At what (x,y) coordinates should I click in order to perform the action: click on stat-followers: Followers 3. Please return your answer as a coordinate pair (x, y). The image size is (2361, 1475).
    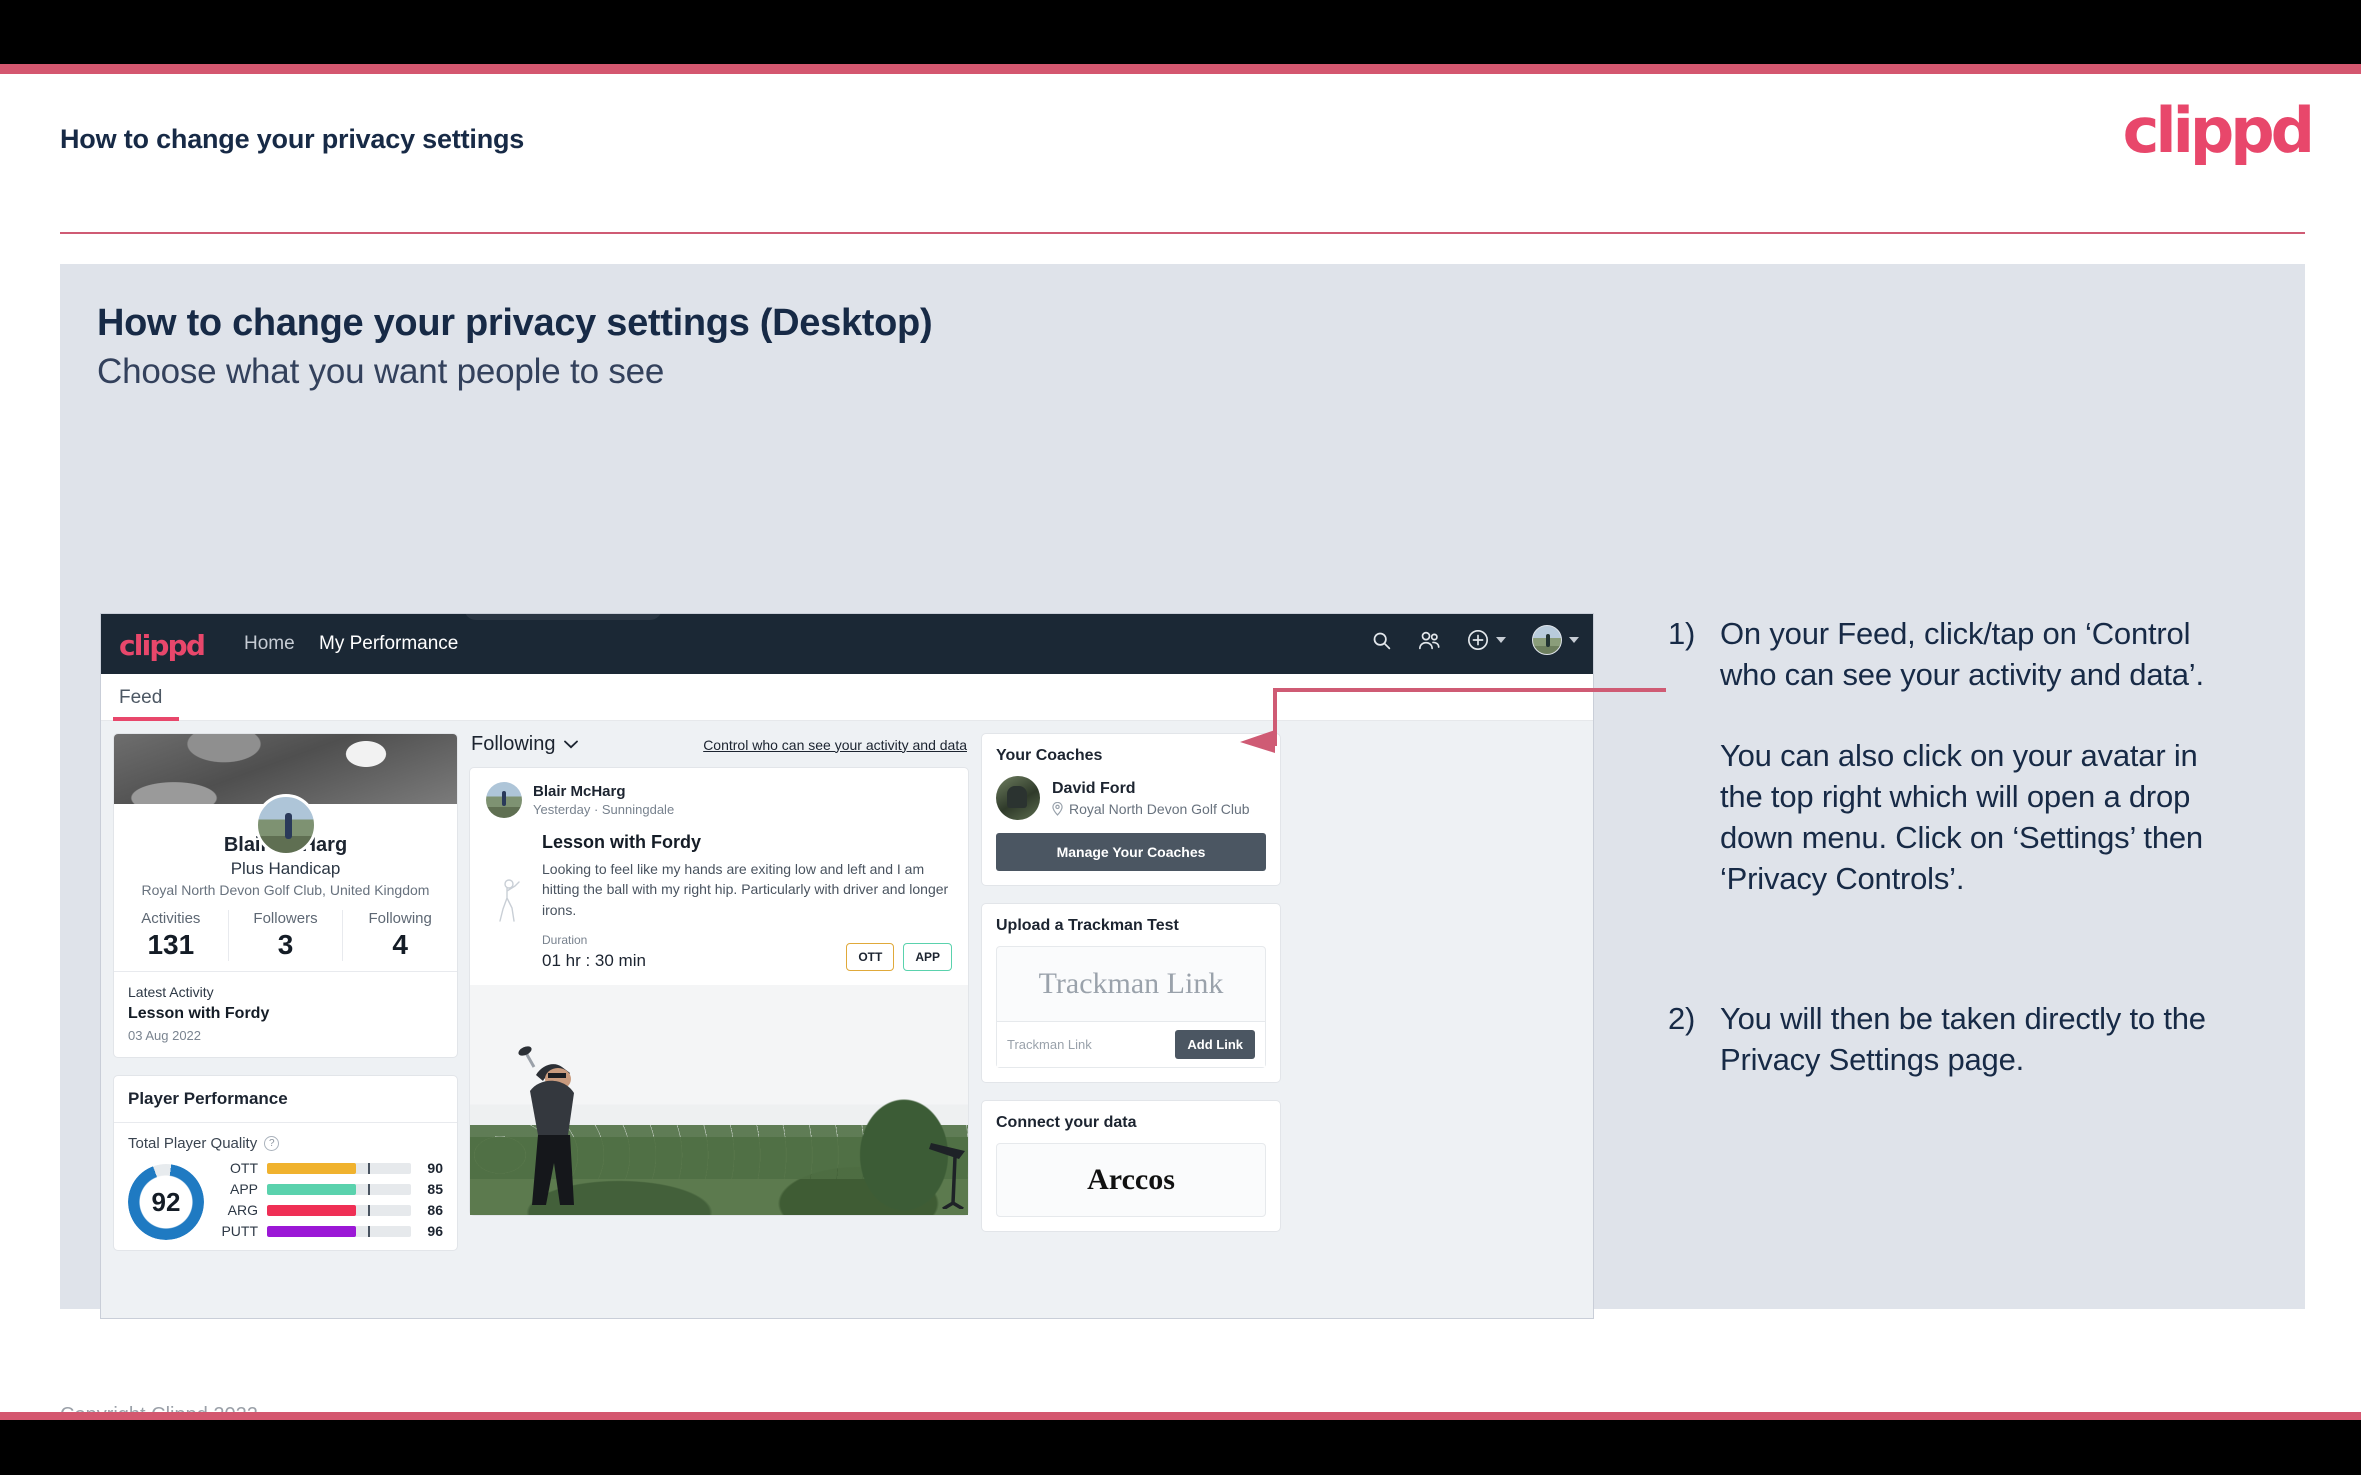
    Looking at the image, I should click on (286, 935).